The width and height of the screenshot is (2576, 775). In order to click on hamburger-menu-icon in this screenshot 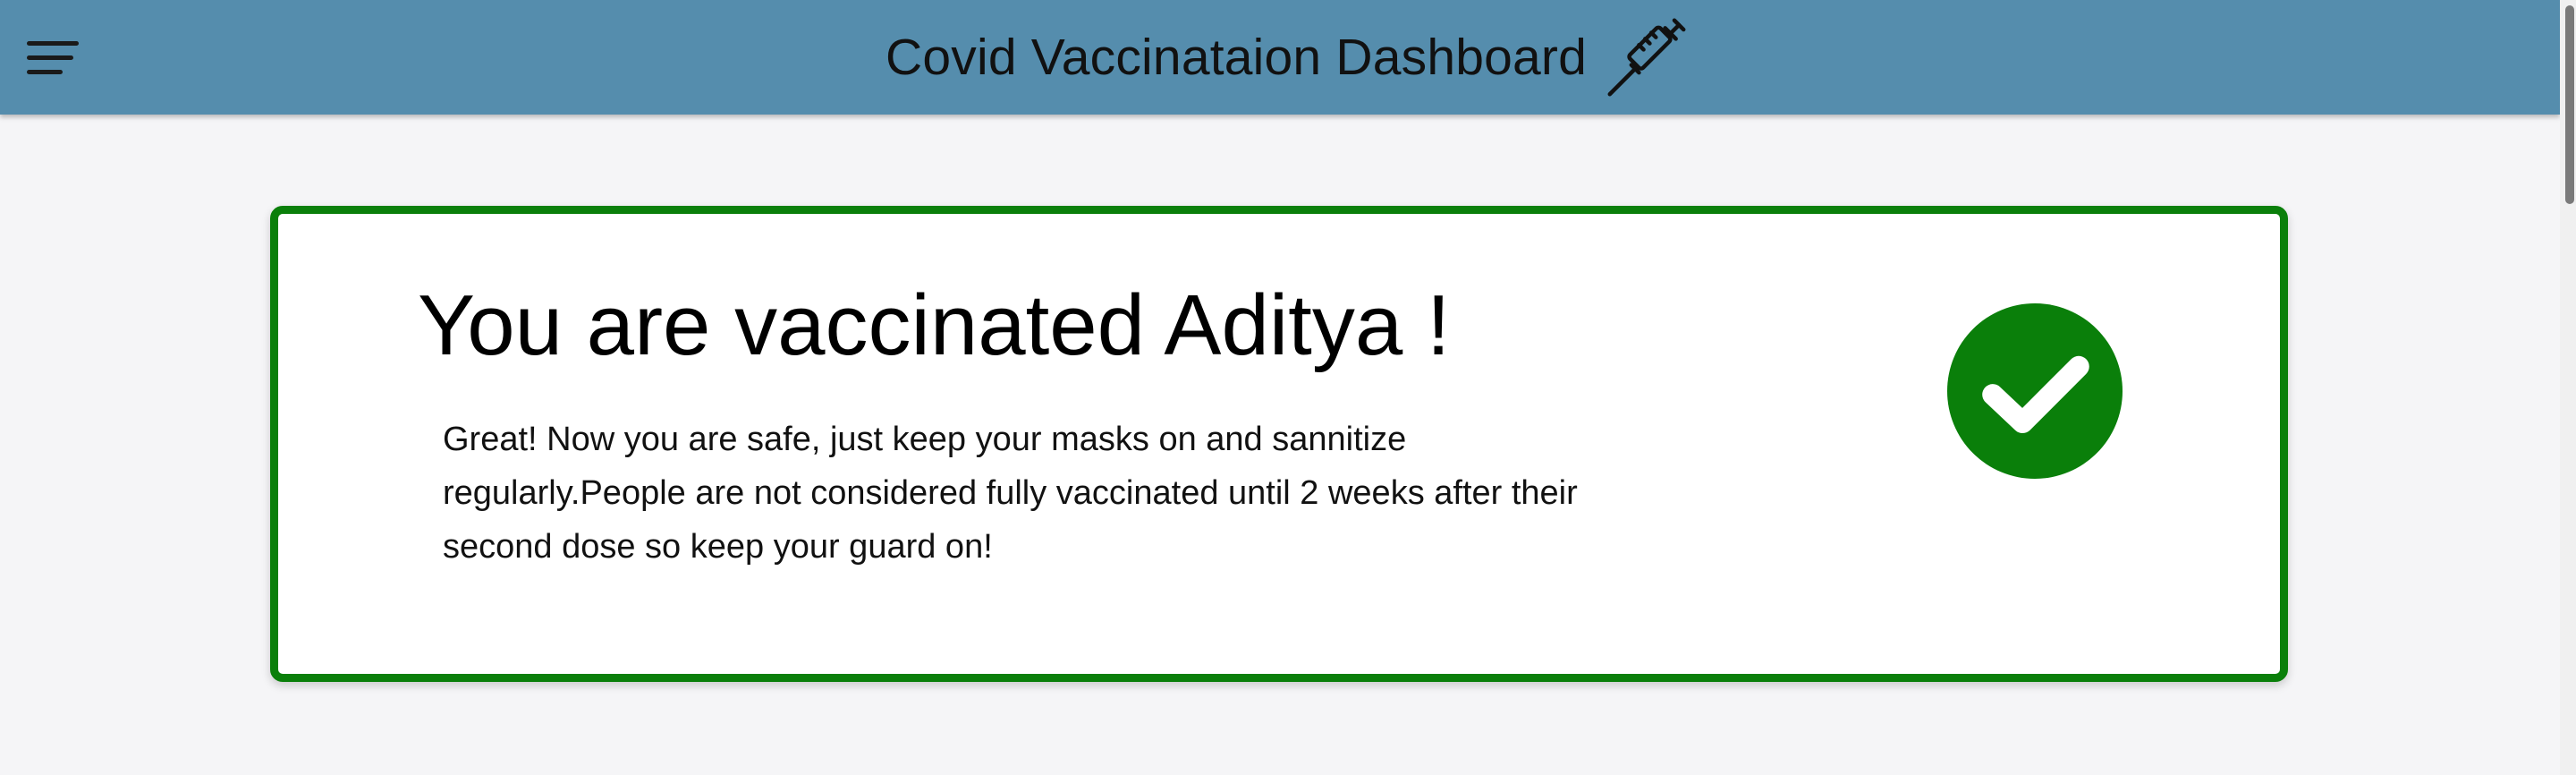, I will do `click(53, 58)`.